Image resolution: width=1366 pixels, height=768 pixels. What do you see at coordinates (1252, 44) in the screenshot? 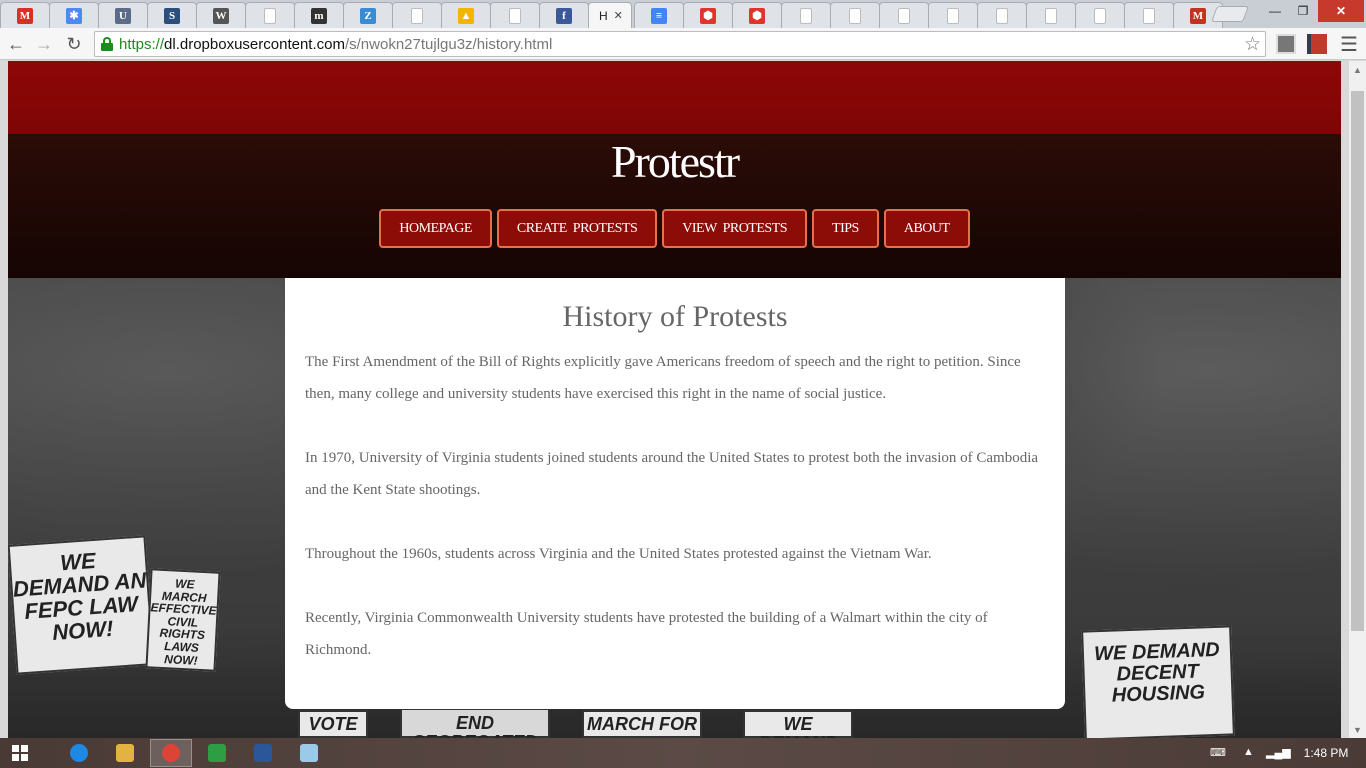
I see `bookmark-star-icon: ☆` at bounding box center [1252, 44].